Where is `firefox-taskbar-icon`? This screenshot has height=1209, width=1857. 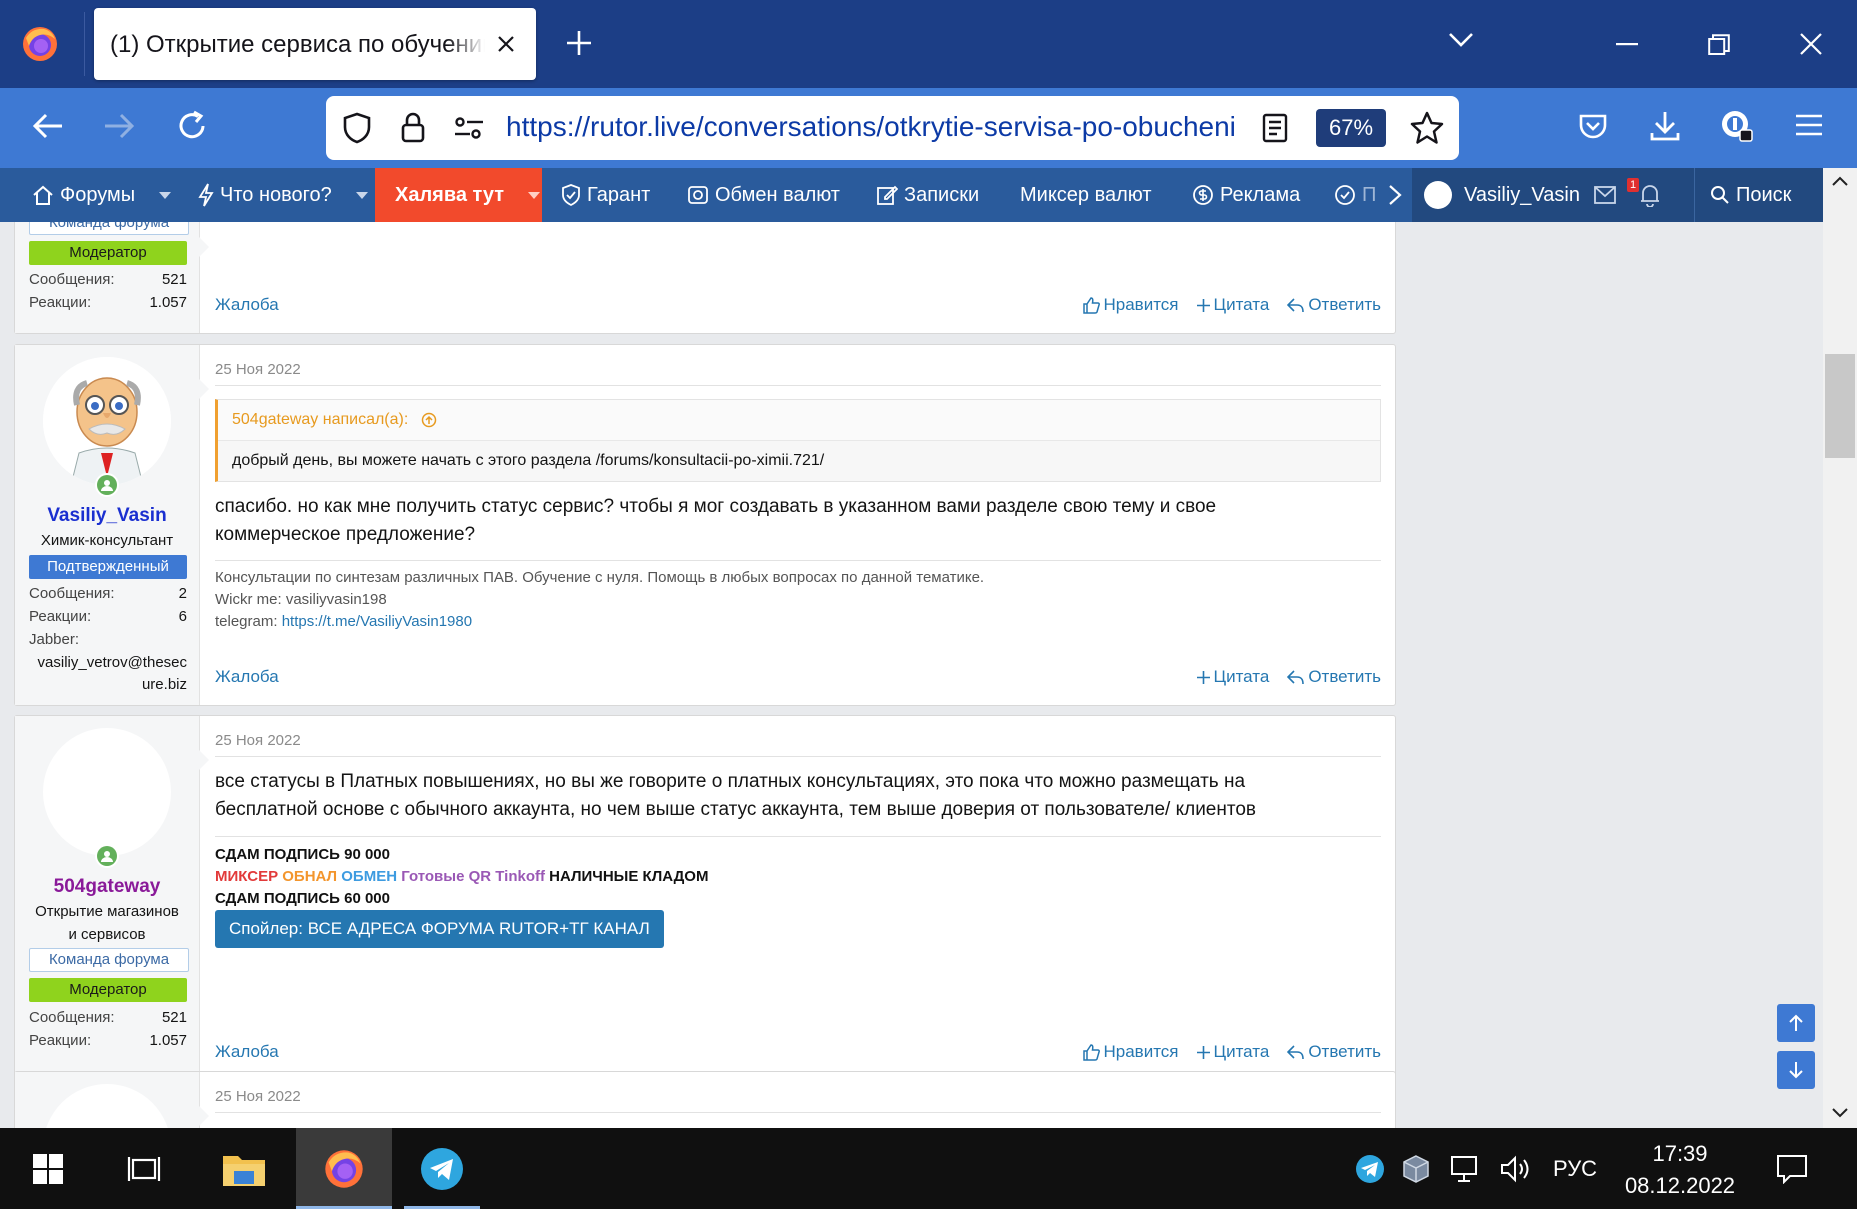 firefox-taskbar-icon is located at coordinates (344, 1168).